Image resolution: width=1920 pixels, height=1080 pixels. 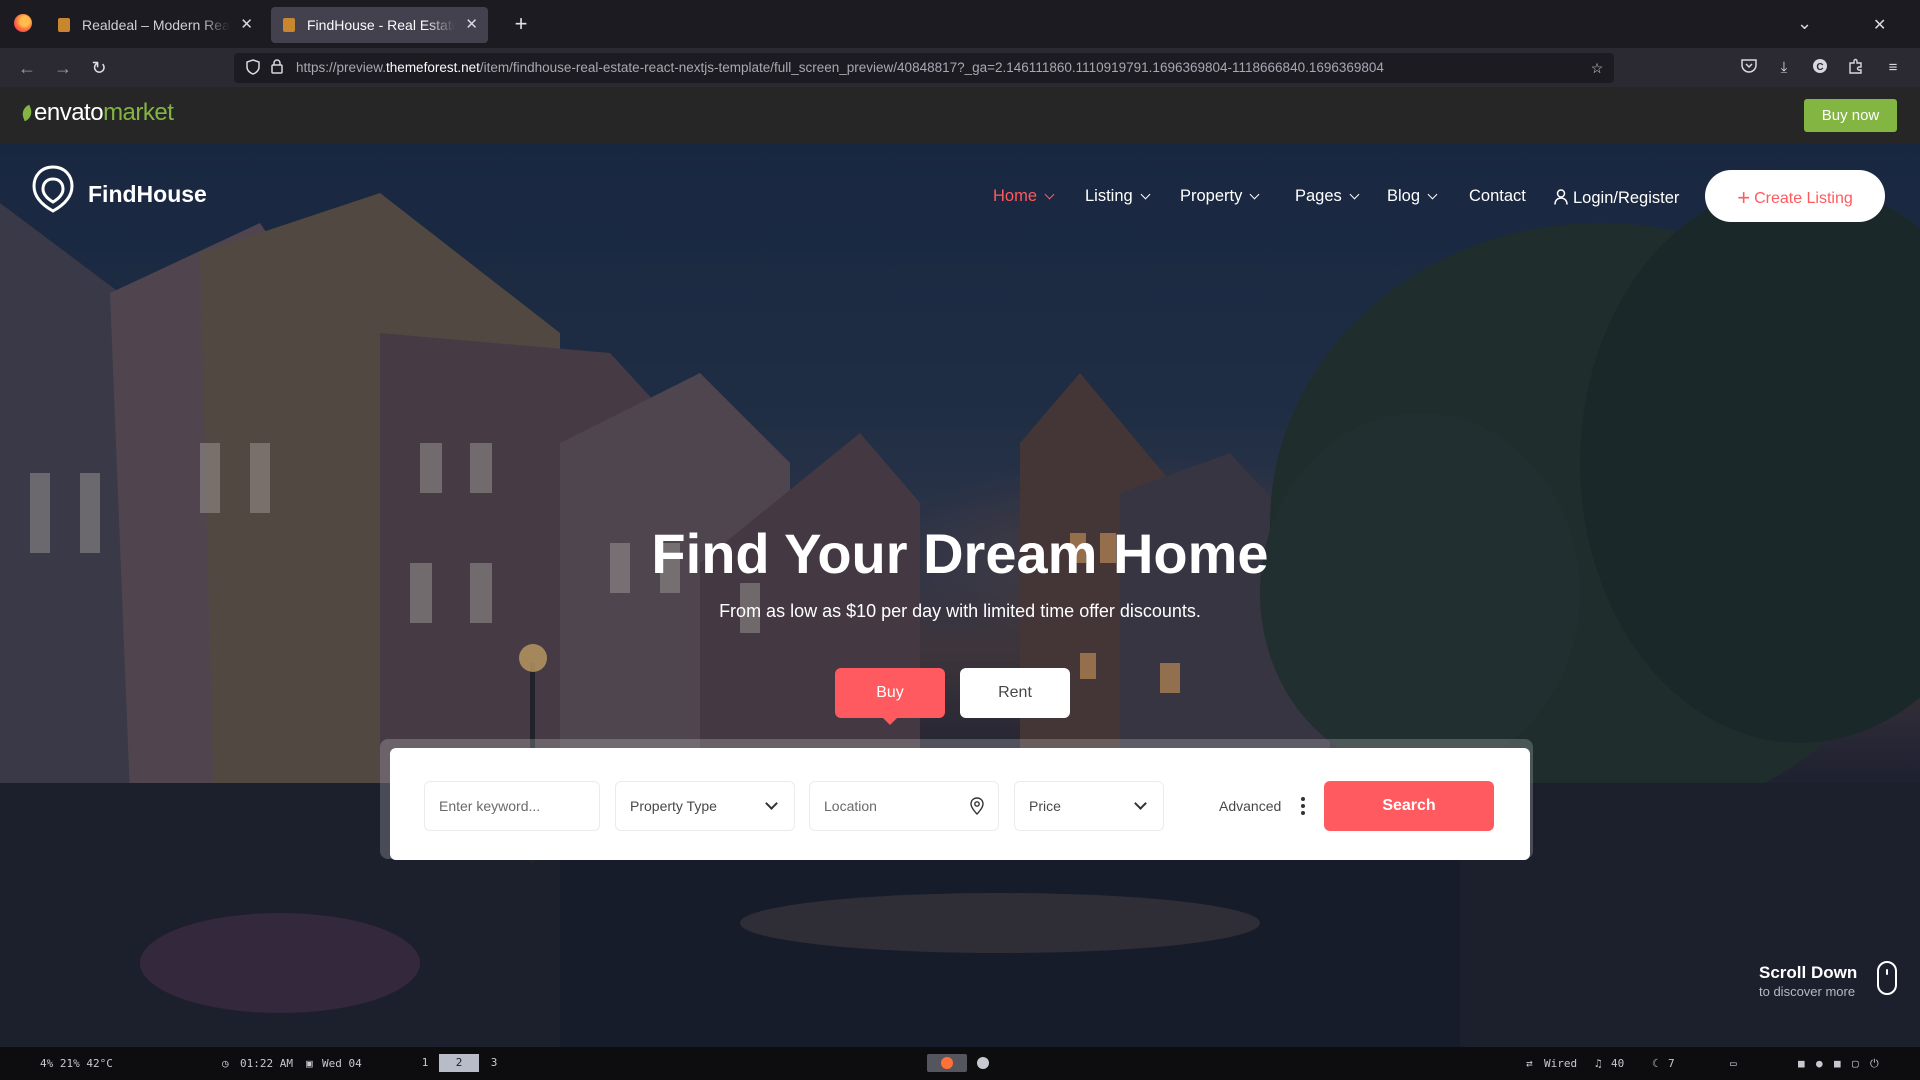 I want to click on url-prefix: https://preview., so click(x=341, y=67).